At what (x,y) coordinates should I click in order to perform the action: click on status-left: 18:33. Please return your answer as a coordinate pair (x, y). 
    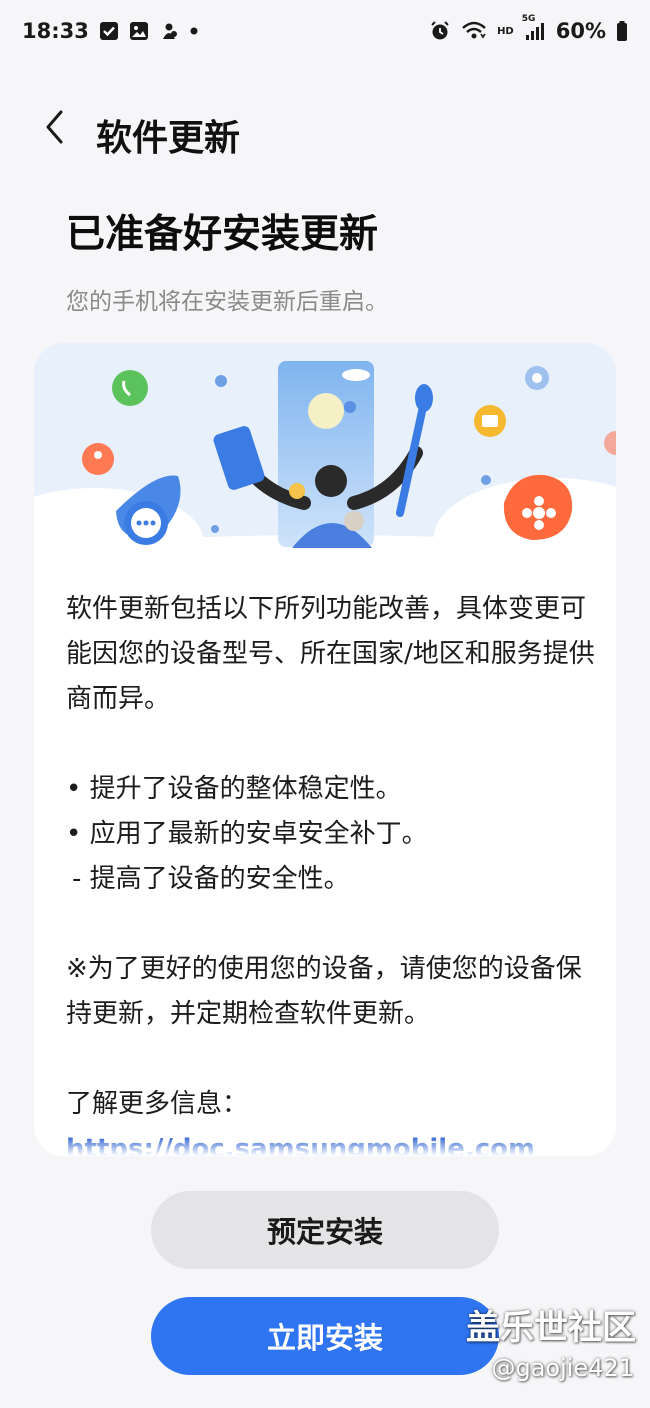
    Looking at the image, I should click on (110, 31).